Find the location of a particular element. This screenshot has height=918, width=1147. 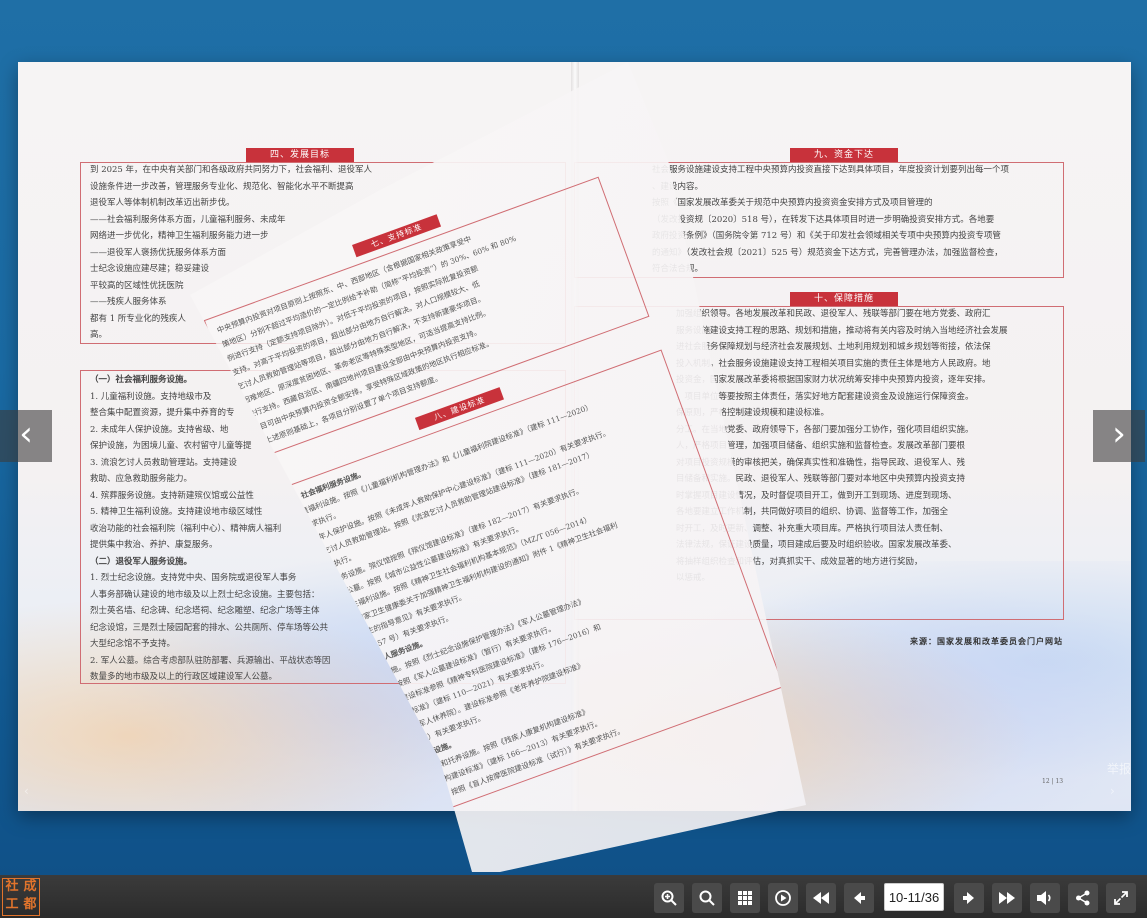

search-button is located at coordinates (707, 898).